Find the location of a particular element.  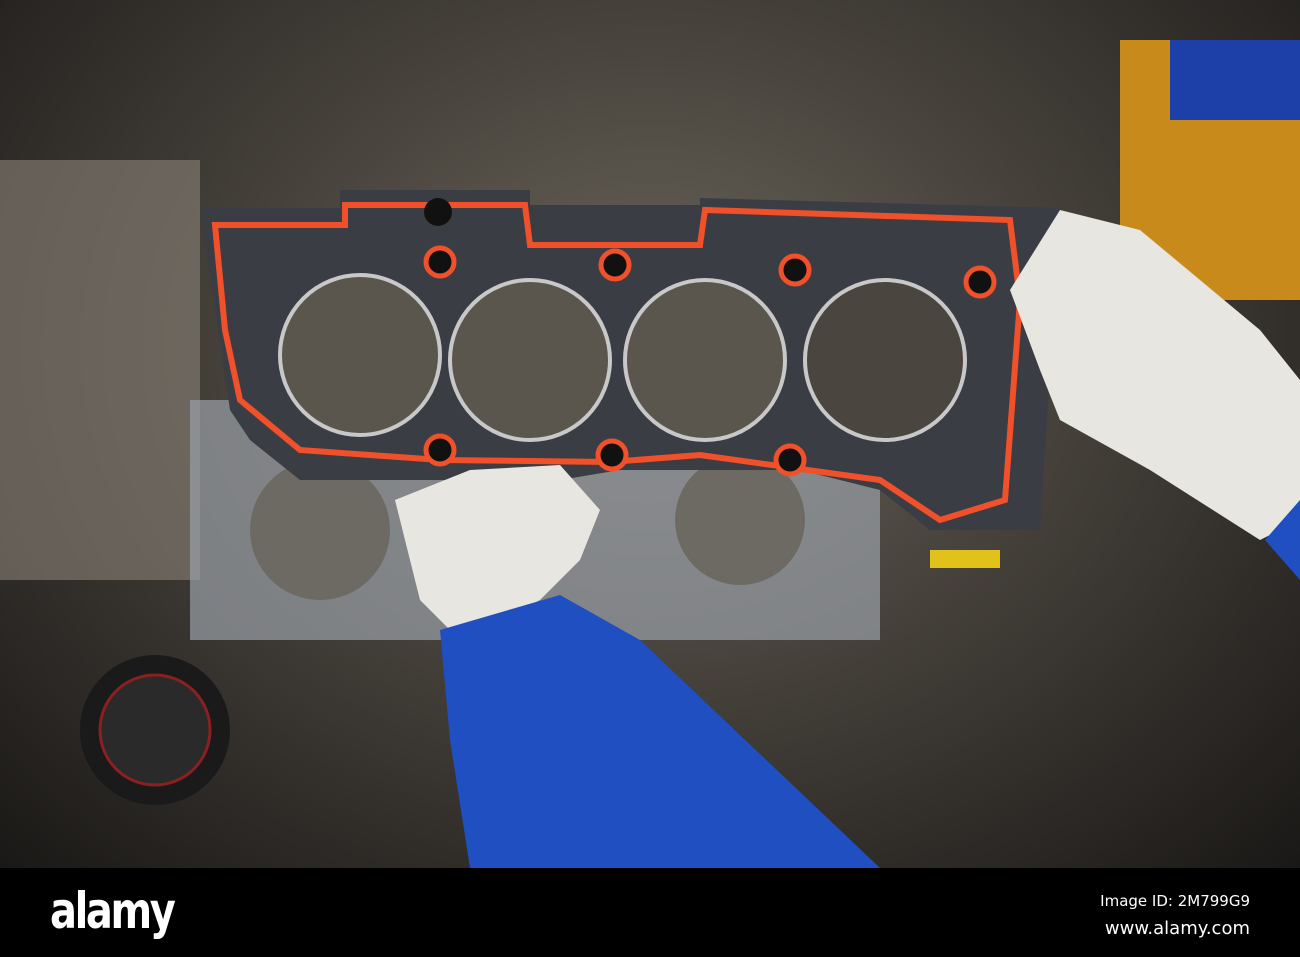

stock-footer-bar: alamy Image ID: 2M799G9 www.alamy.com is located at coordinates (650, 912).